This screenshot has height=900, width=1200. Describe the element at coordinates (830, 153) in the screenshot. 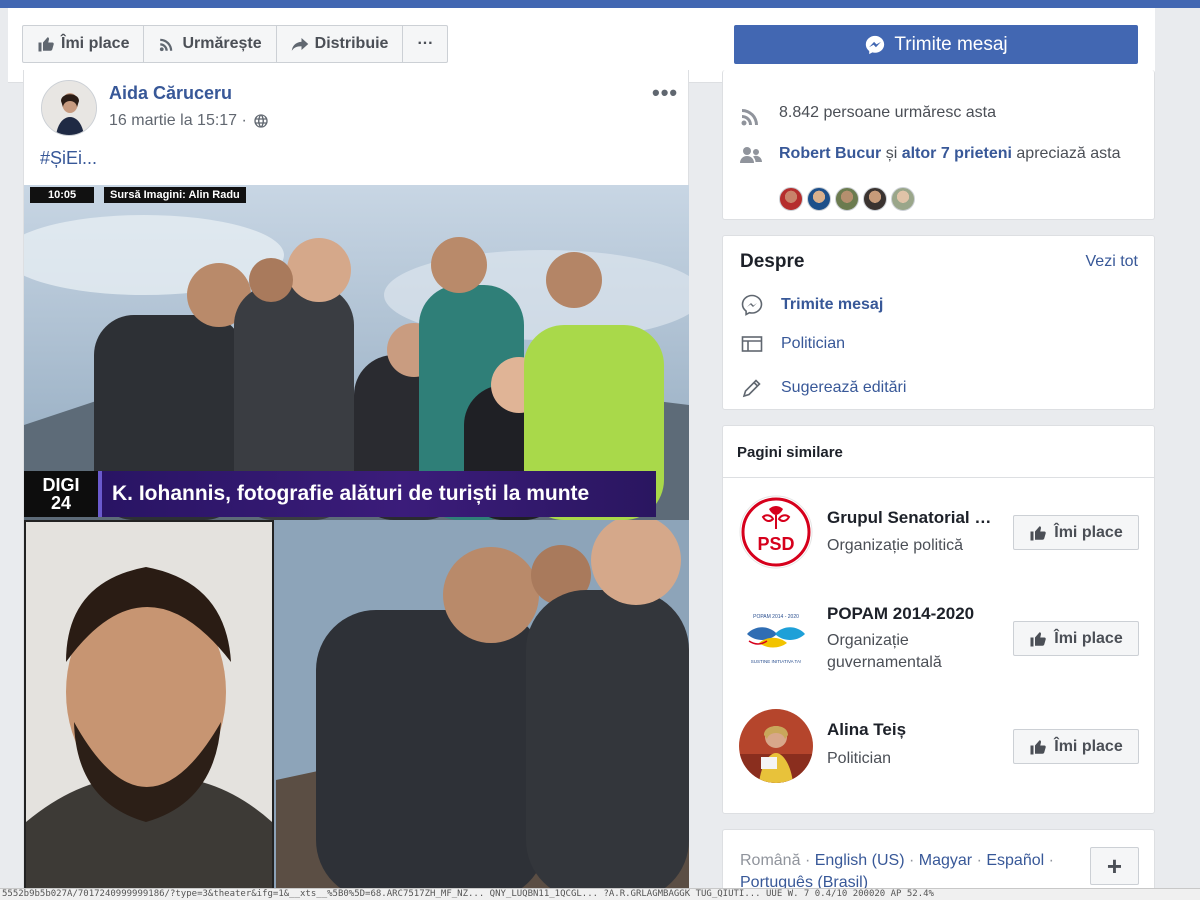

I see `friend-name-link: Robert Bucur` at that location.